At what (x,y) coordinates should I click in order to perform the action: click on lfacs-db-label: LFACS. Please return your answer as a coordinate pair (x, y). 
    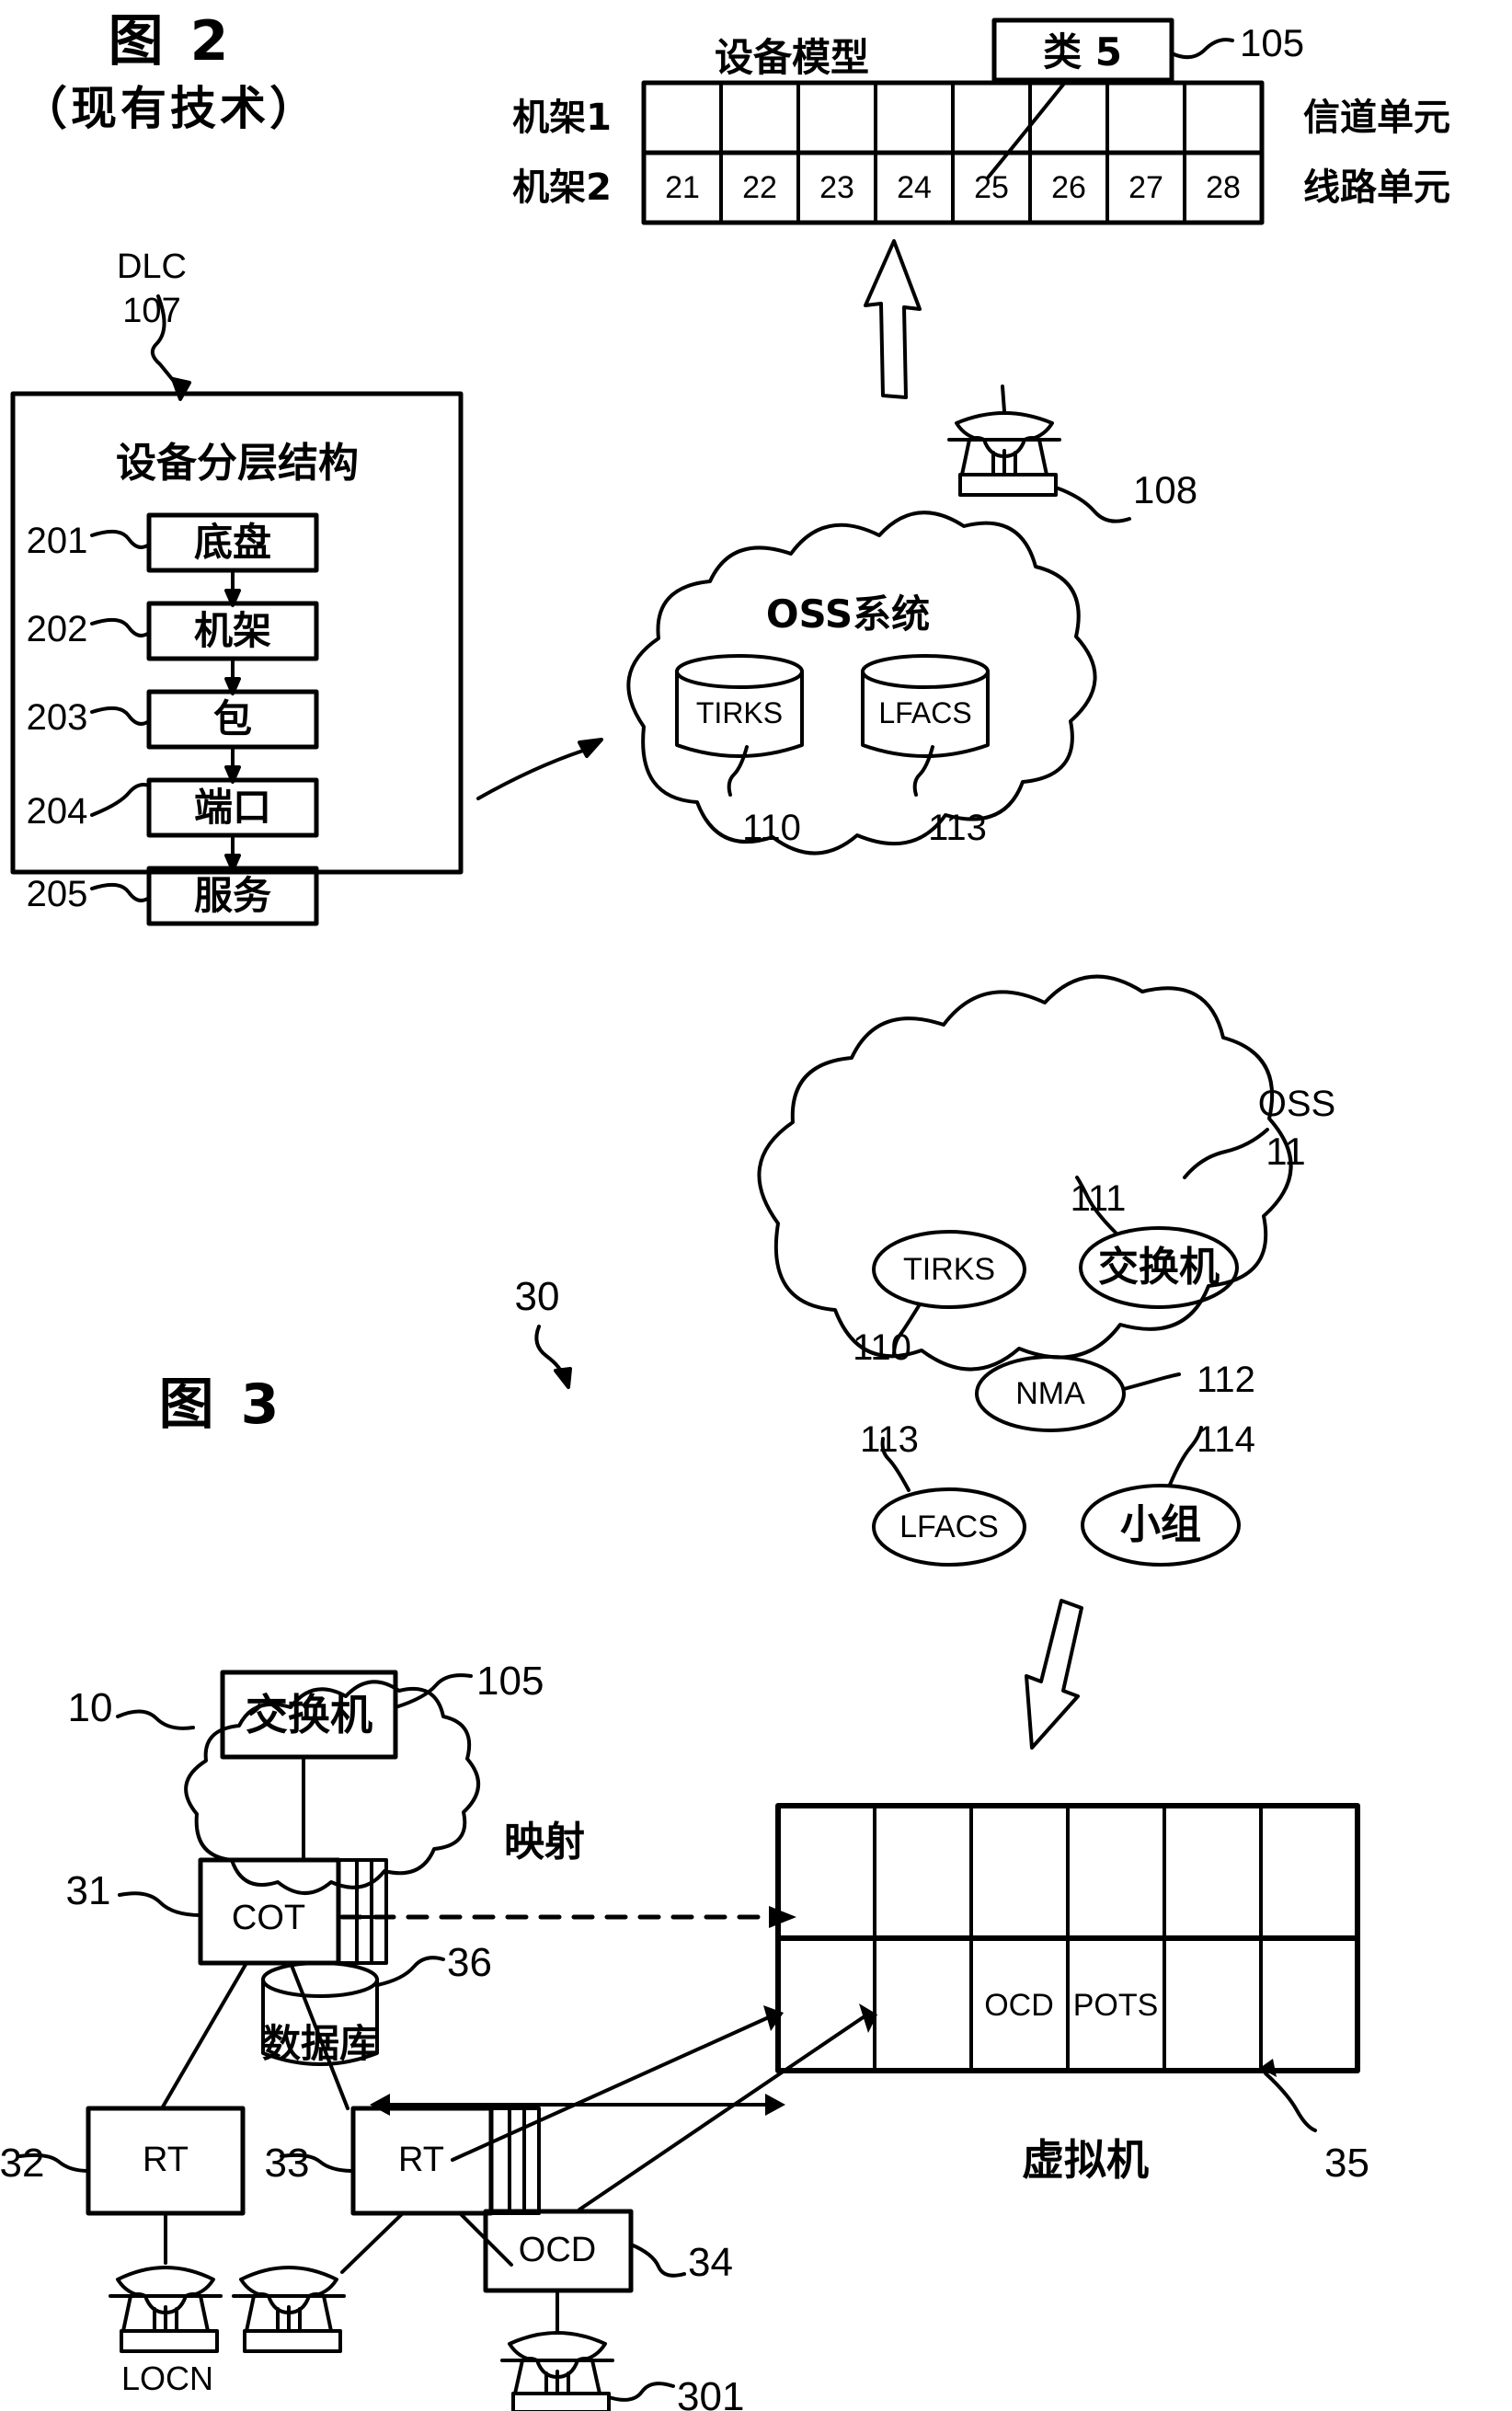
    Looking at the image, I should click on (925, 712).